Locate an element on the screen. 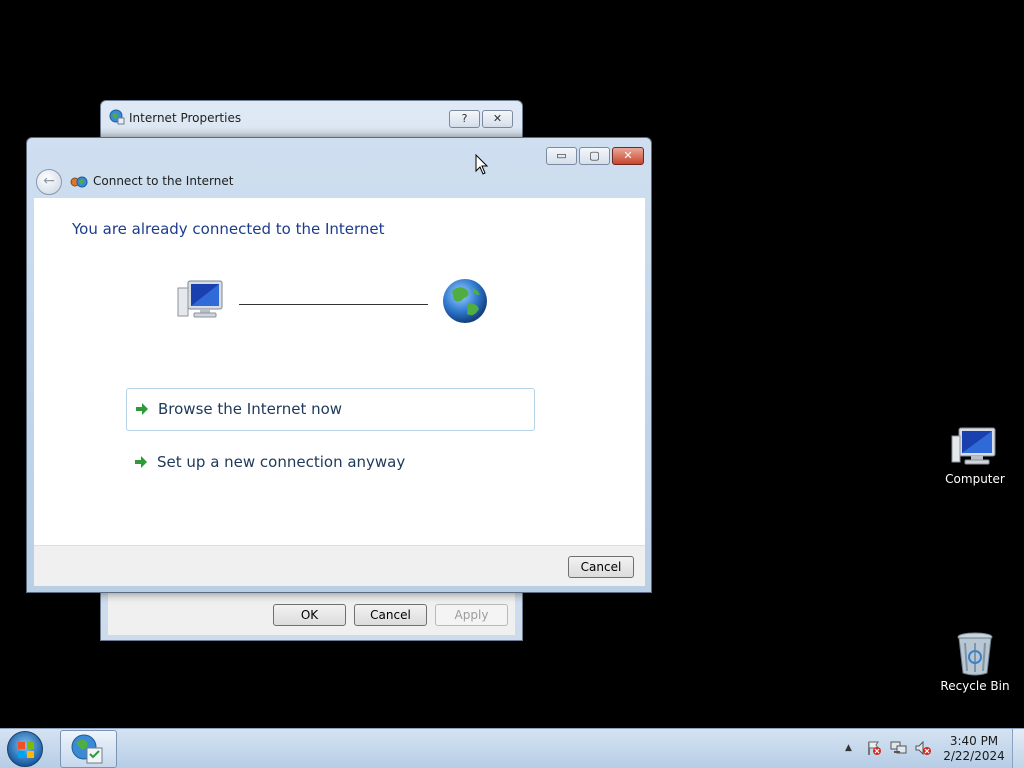  show-hidden-icons-button: ▲ is located at coordinates (848, 748).